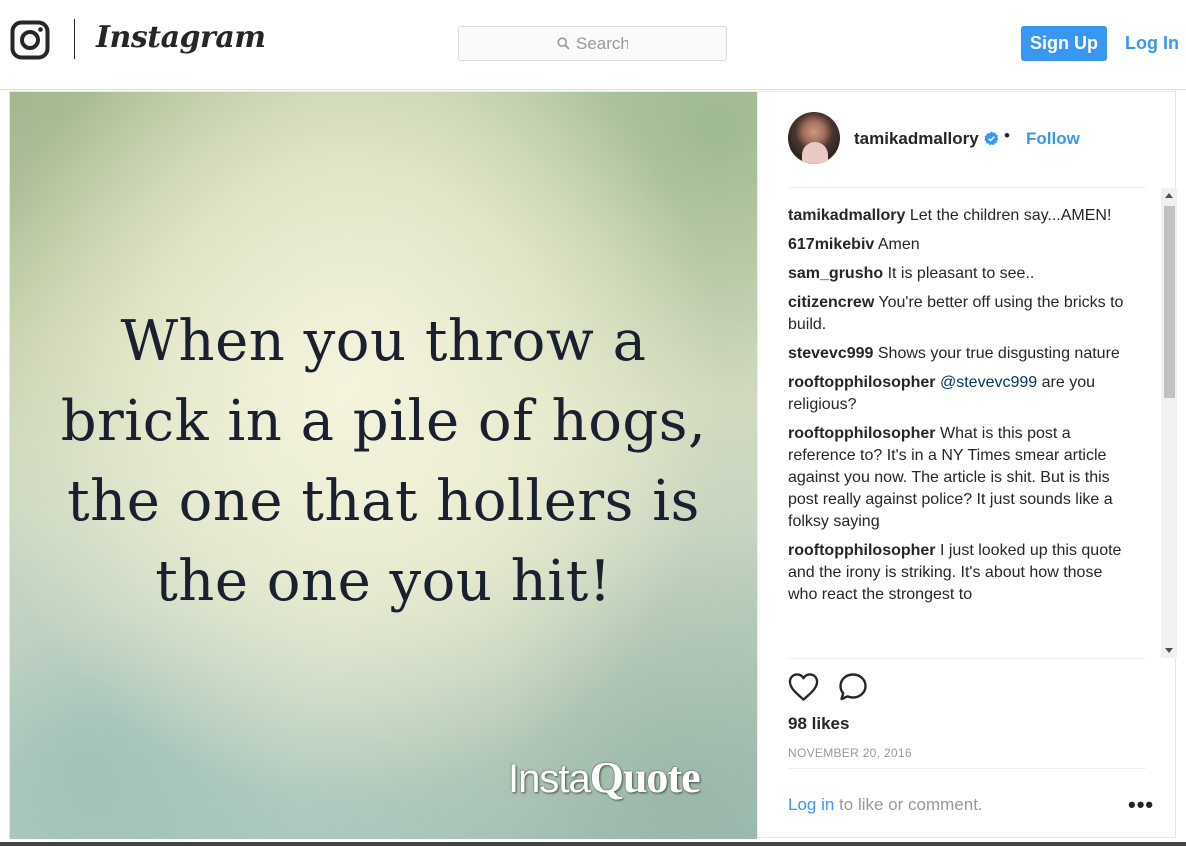 This screenshot has width=1186, height=846. Describe the element at coordinates (958, 245) in the screenshot. I see `comment-item: 617mikebiv Amen` at that location.